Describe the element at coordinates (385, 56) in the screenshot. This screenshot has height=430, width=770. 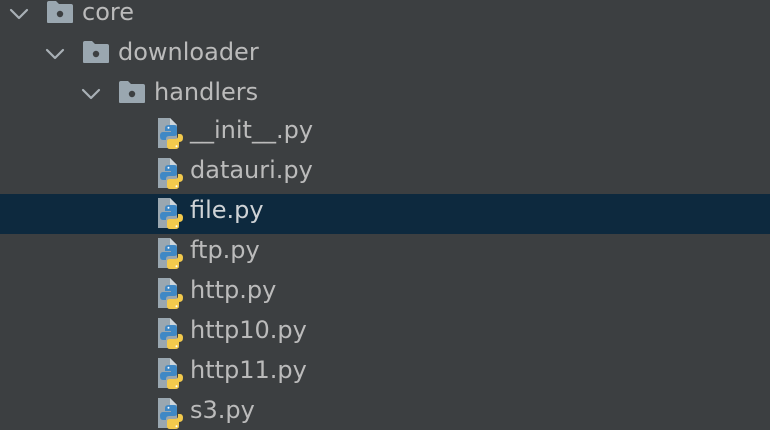
I see `tree-folder-downloader: downloader` at that location.